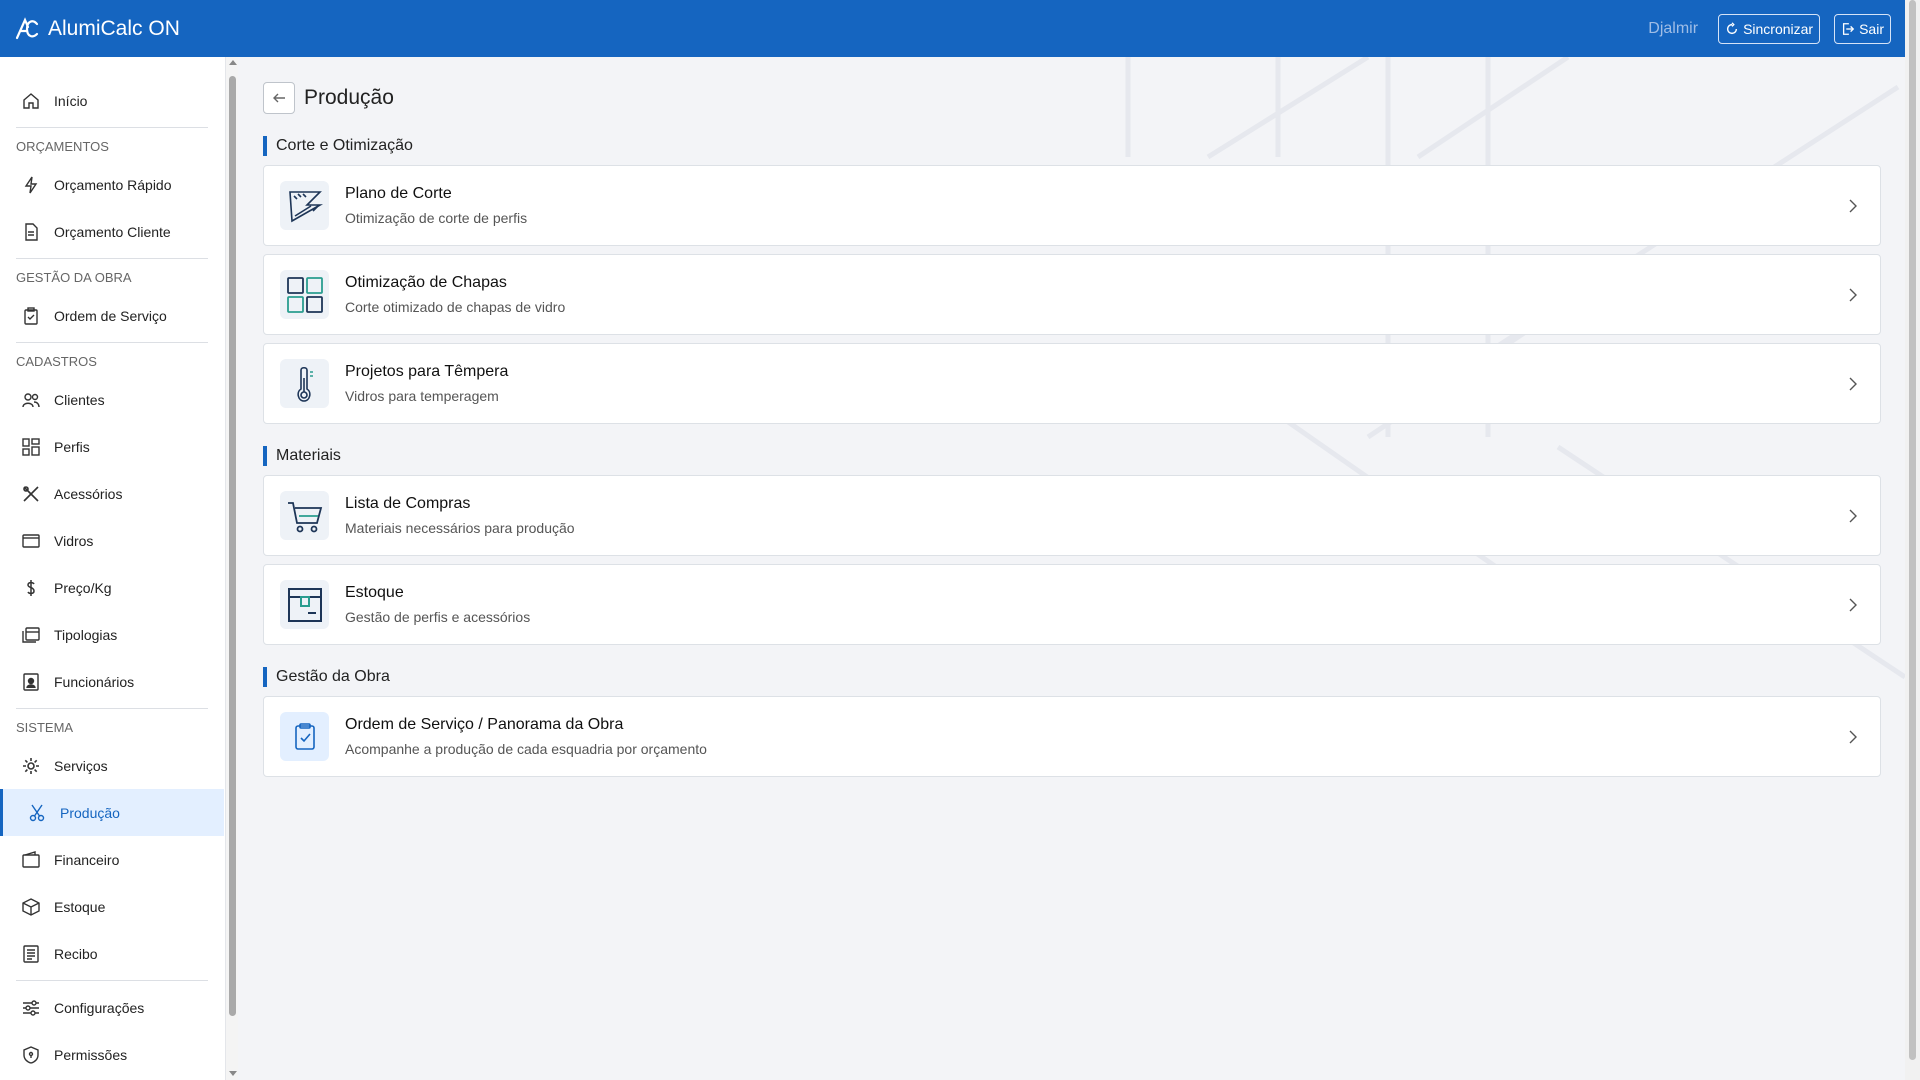 Image resolution: width=1920 pixels, height=1080 pixels. What do you see at coordinates (31, 493) in the screenshot?
I see `tools-icon` at bounding box center [31, 493].